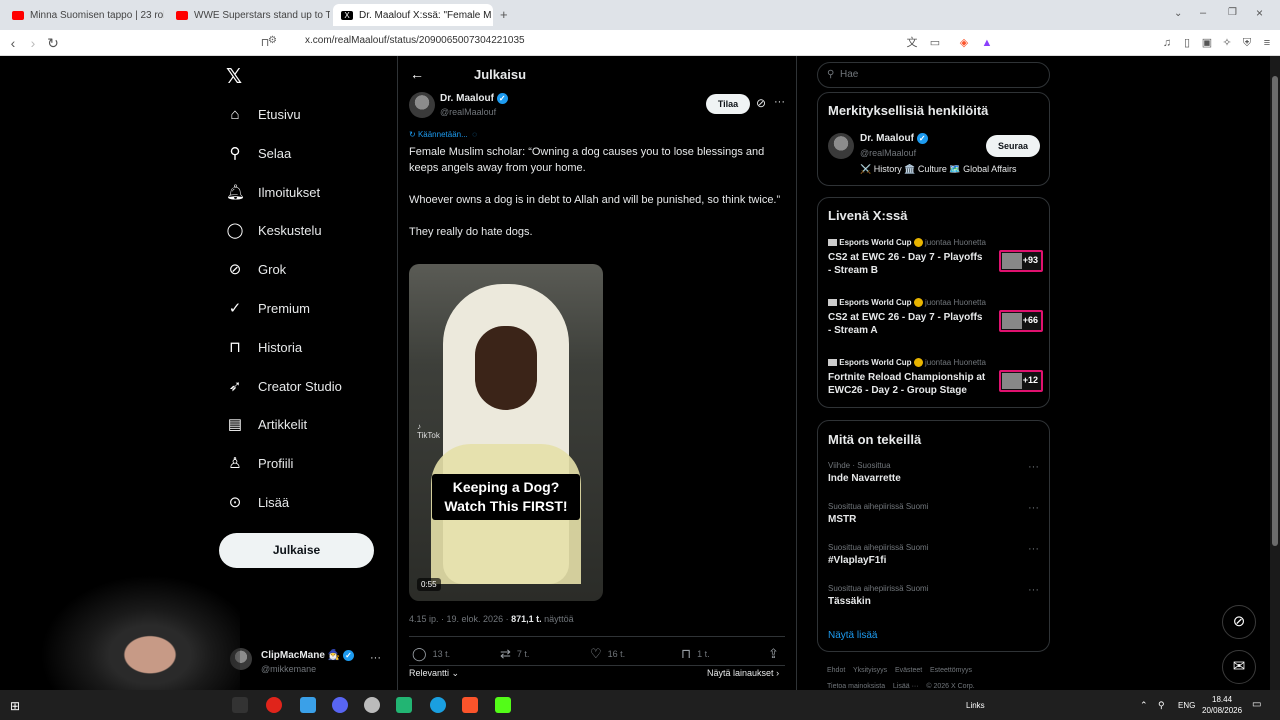 The image size is (1280, 720). Describe the element at coordinates (1239, 667) in the screenshot. I see `messages-fab-icon: ✉` at that location.